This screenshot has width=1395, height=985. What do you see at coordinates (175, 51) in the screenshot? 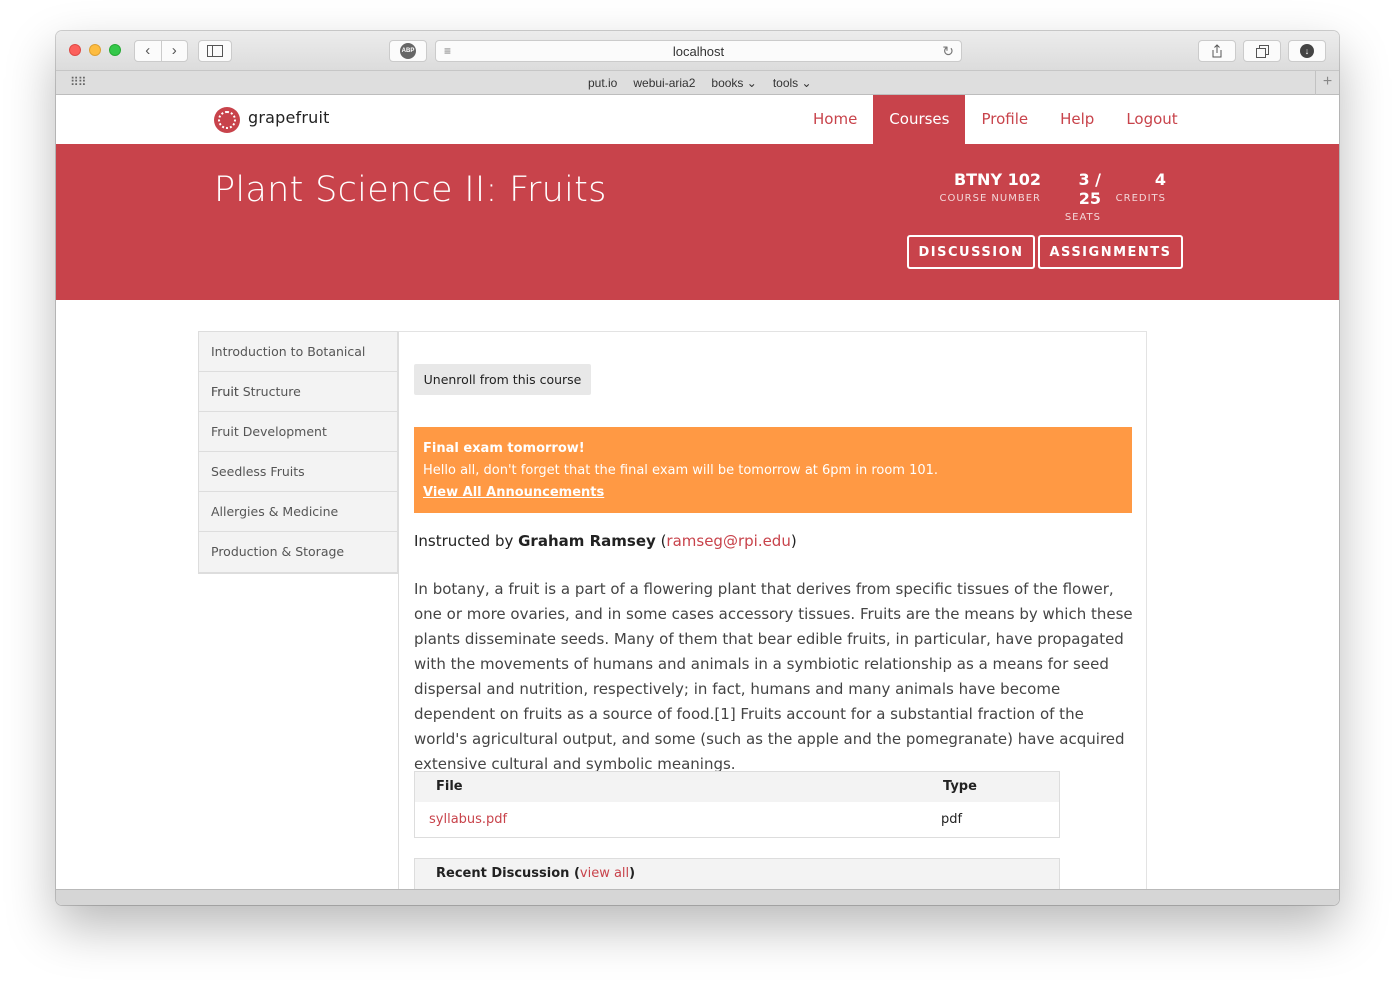
I see `forward-arrow-icon: ›` at bounding box center [175, 51].